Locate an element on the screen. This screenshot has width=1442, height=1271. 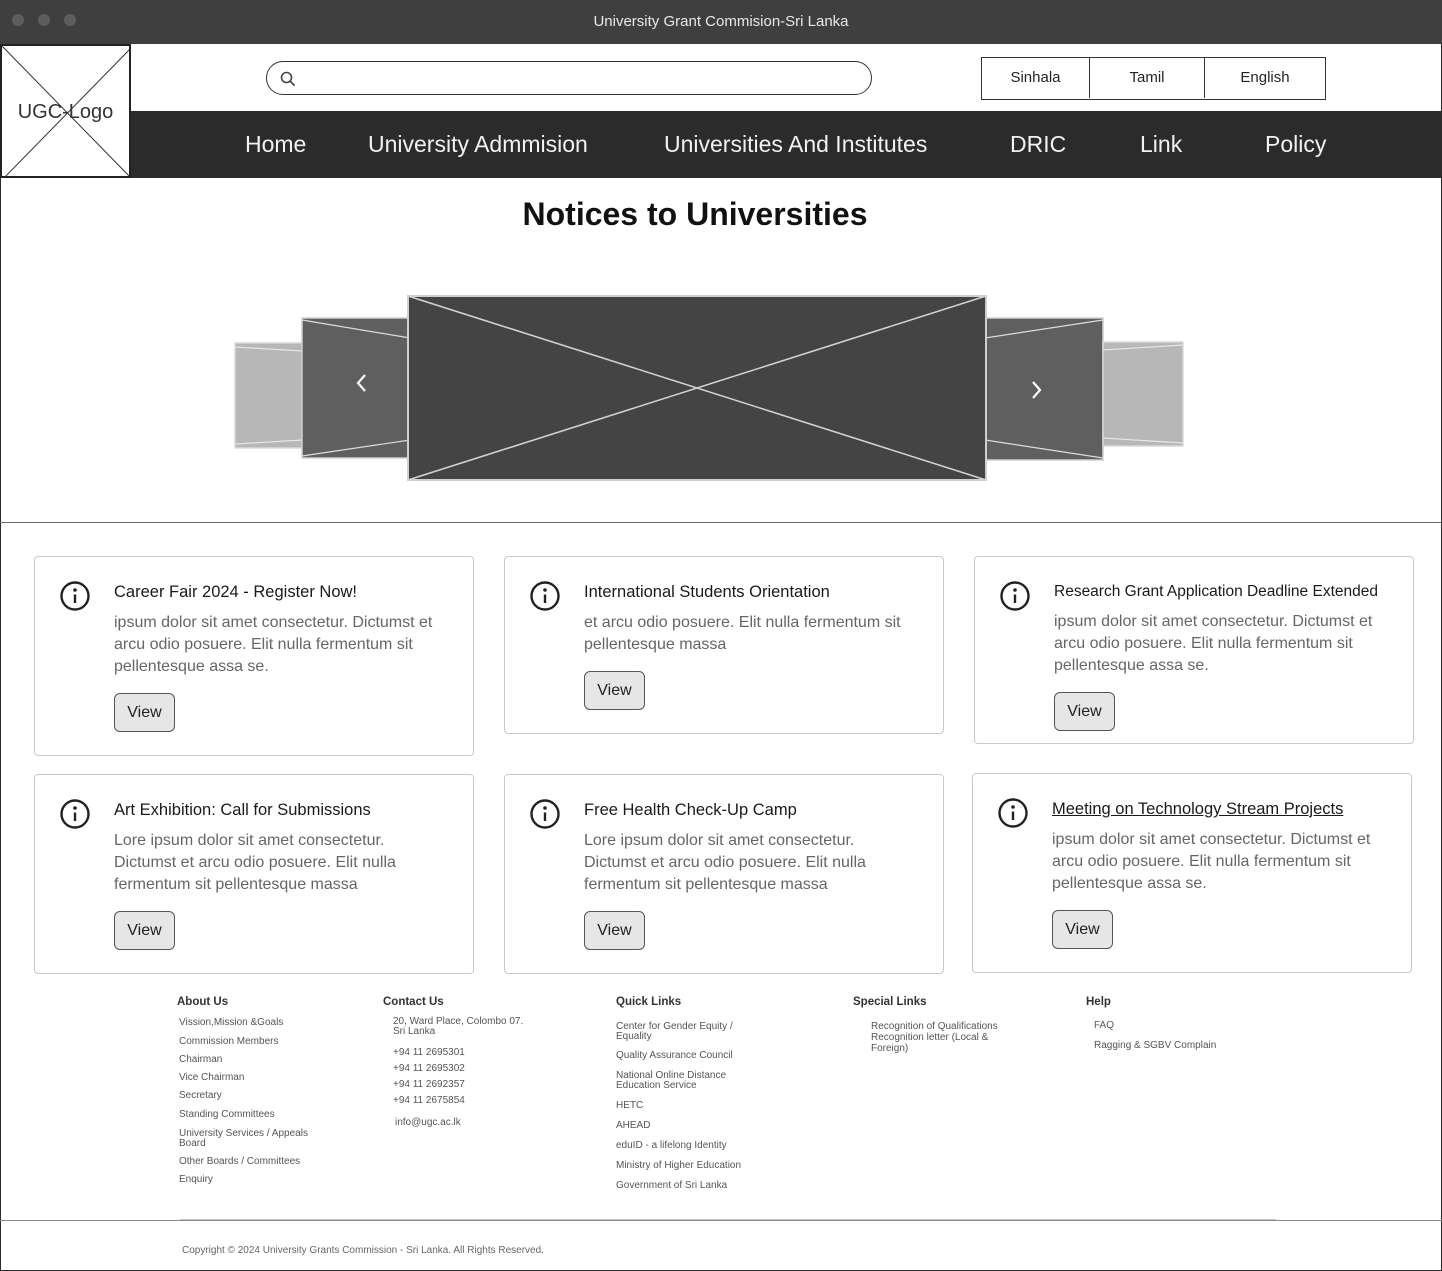
footer-link: University Services / Appeals Board is located at coordinates (254, 1139).